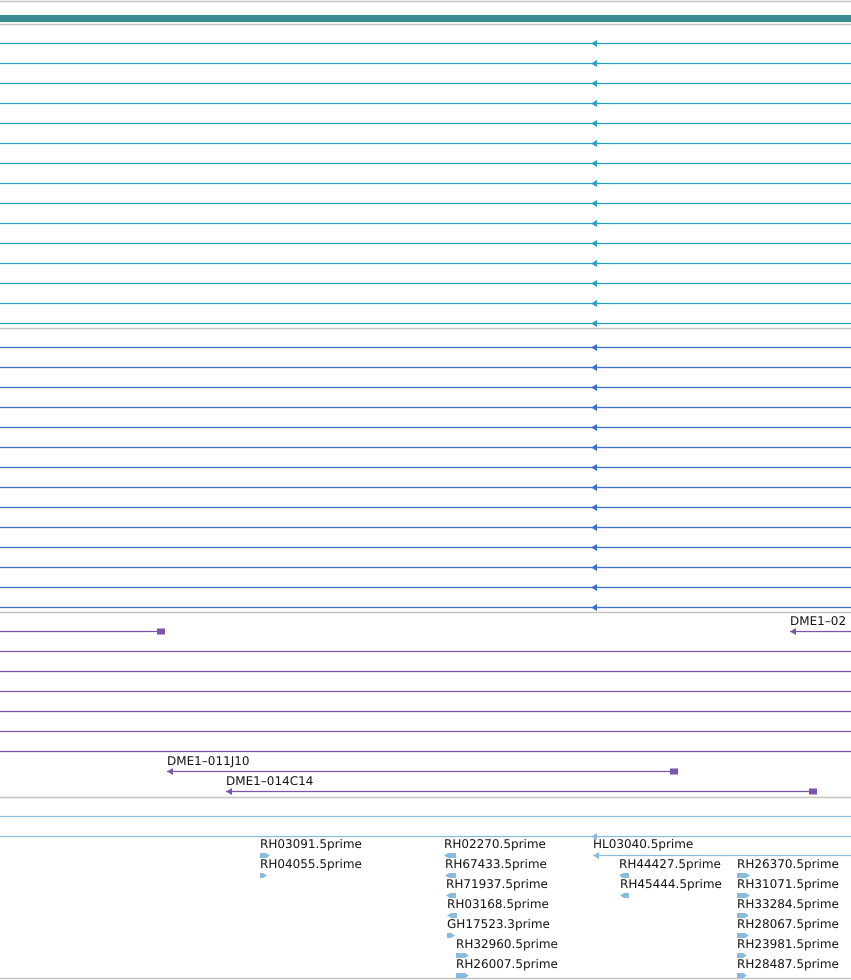 This screenshot has width=851, height=980. What do you see at coordinates (497, 884) in the screenshot?
I see `feature-label: RH71937.5prime` at bounding box center [497, 884].